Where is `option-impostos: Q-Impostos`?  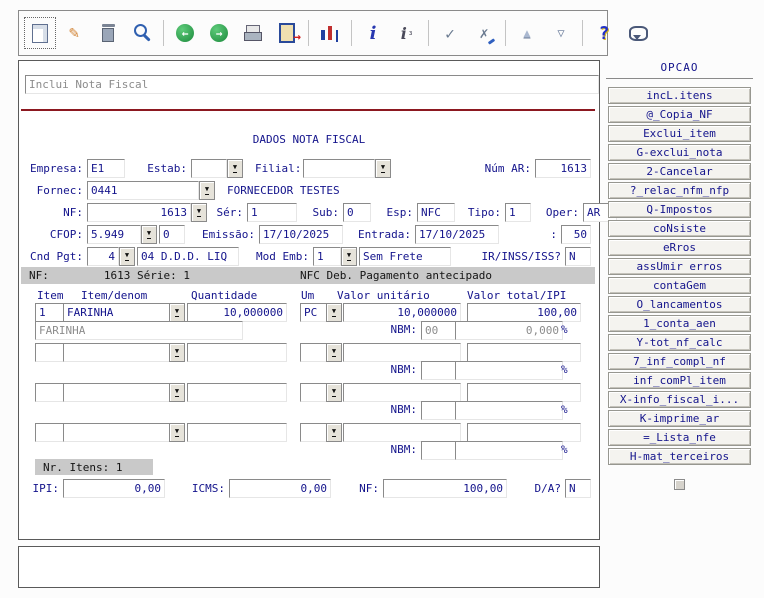
option-impostos: Q-Impostos is located at coordinates (679, 209).